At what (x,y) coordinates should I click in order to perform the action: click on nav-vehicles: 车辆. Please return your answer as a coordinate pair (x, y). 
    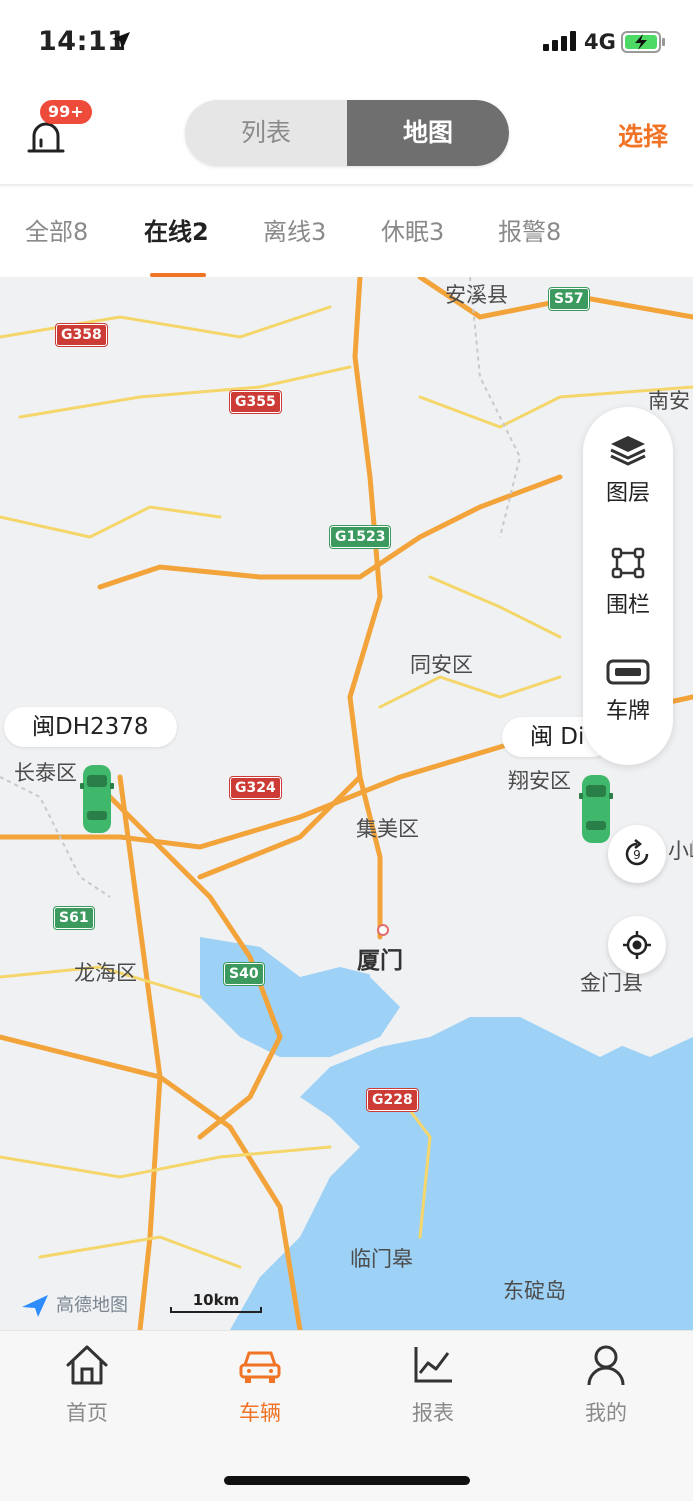
    Looking at the image, I should click on (260, 1385).